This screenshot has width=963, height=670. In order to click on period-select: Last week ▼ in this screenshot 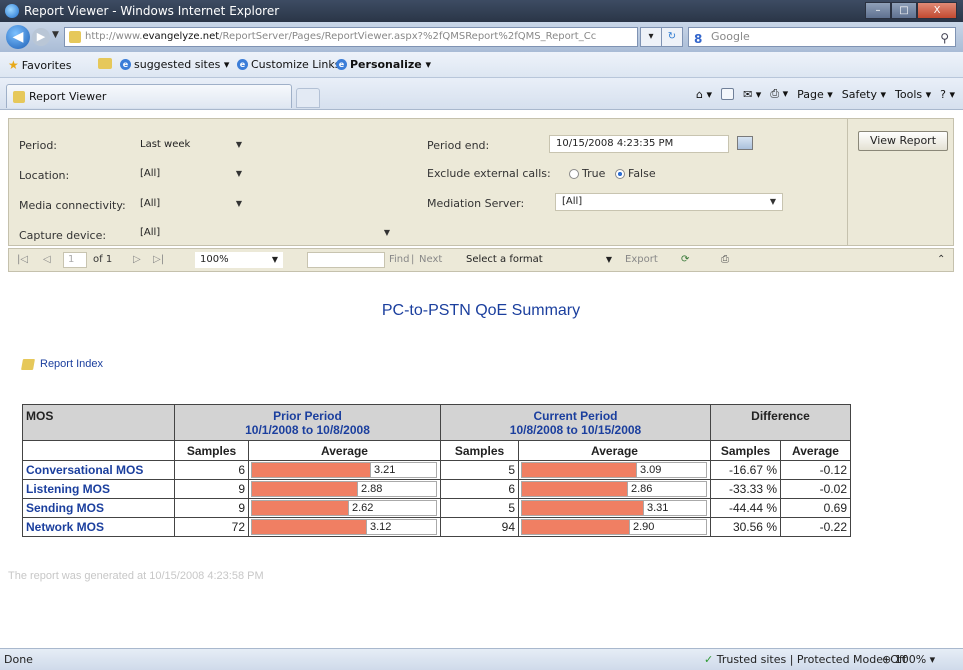, I will do `click(191, 145)`.